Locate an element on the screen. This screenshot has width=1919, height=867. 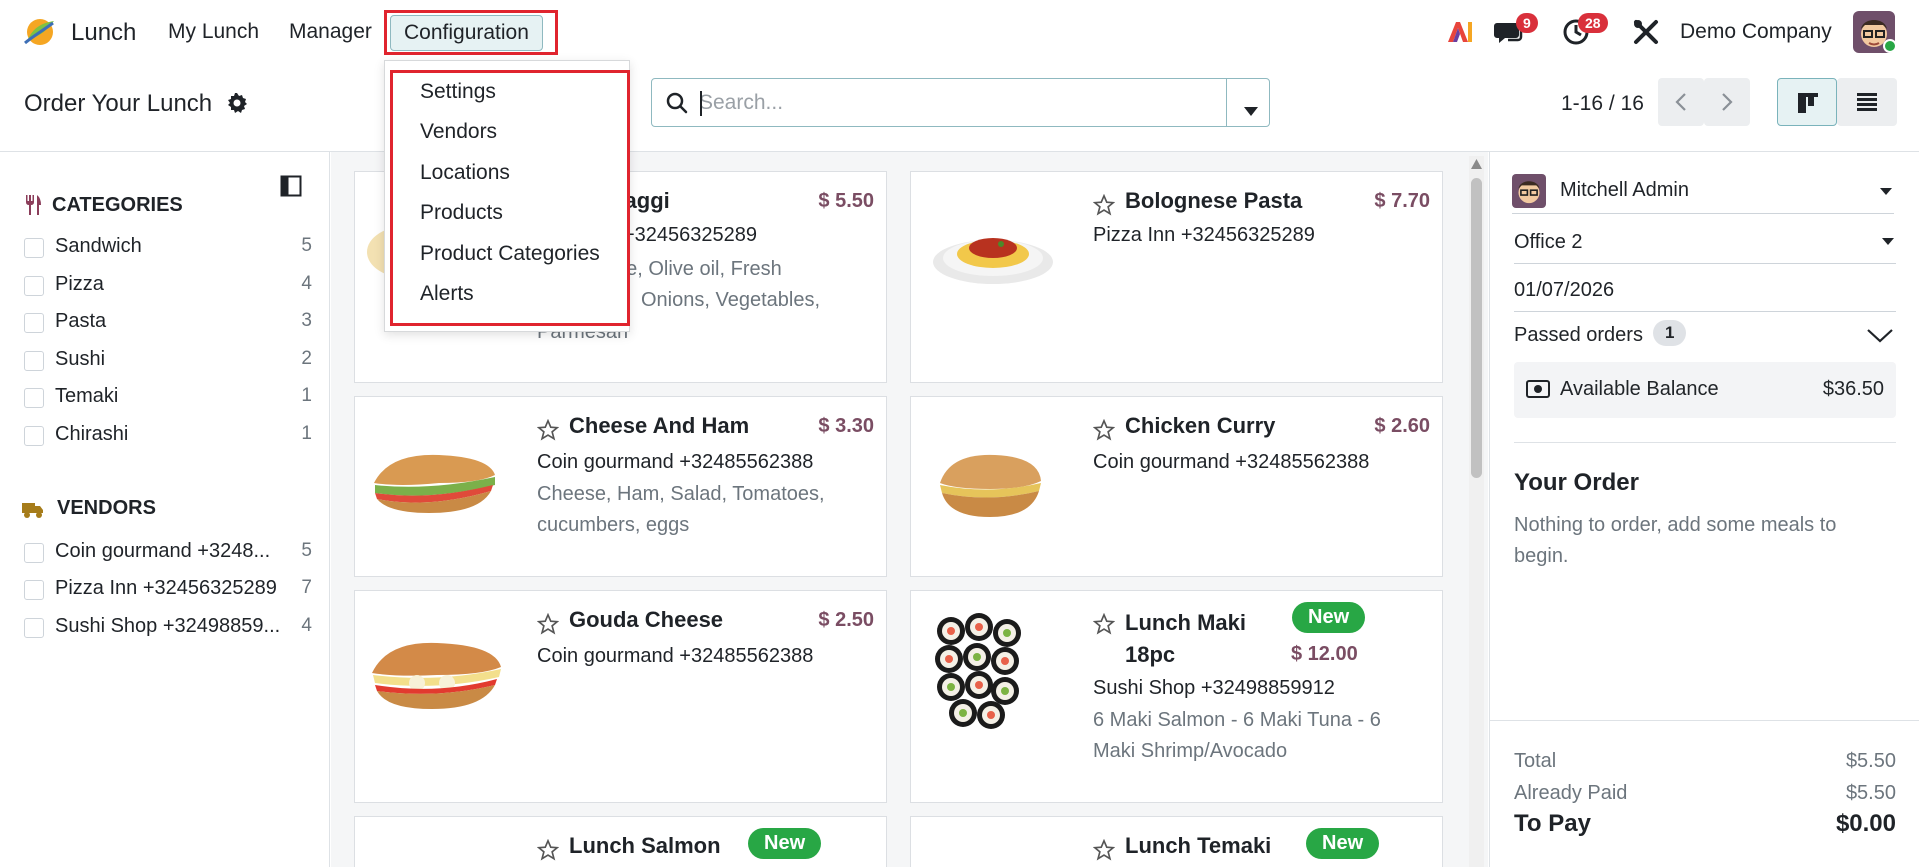
category-filter-temaki: Temaki 1 is located at coordinates (168, 398).